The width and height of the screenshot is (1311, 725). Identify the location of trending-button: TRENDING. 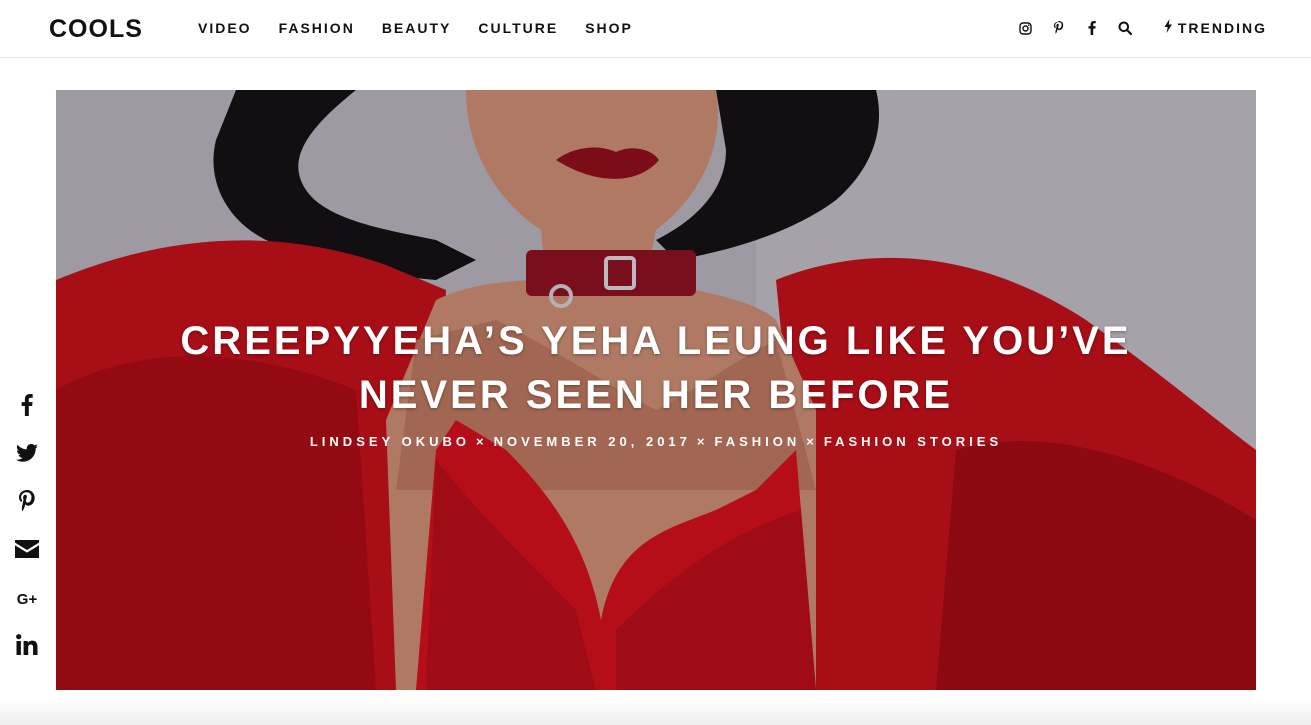
(1215, 28).